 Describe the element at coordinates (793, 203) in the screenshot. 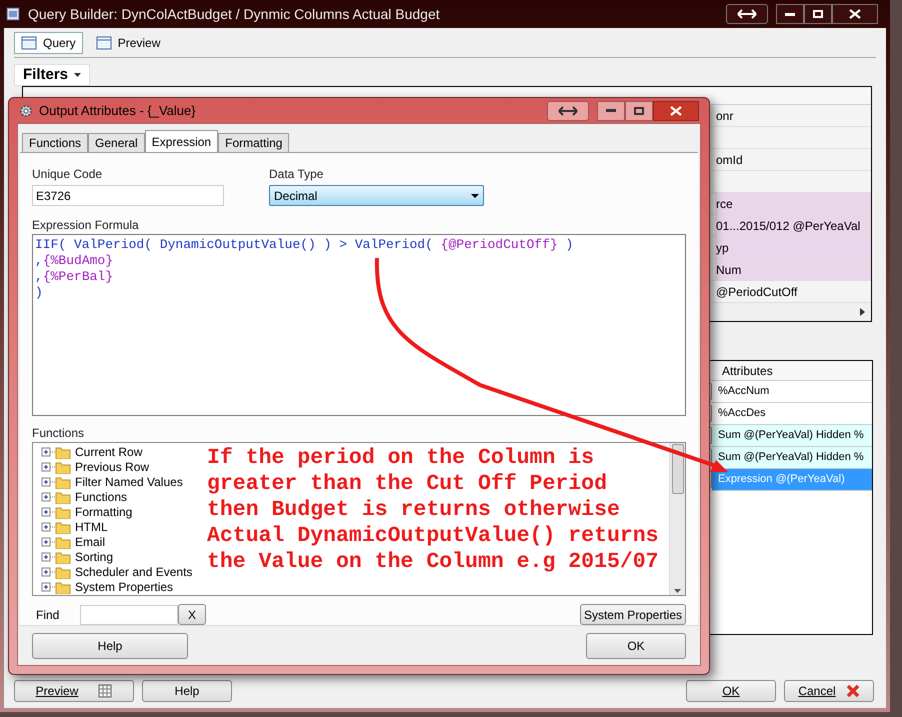

I see `table-cell: rce` at that location.